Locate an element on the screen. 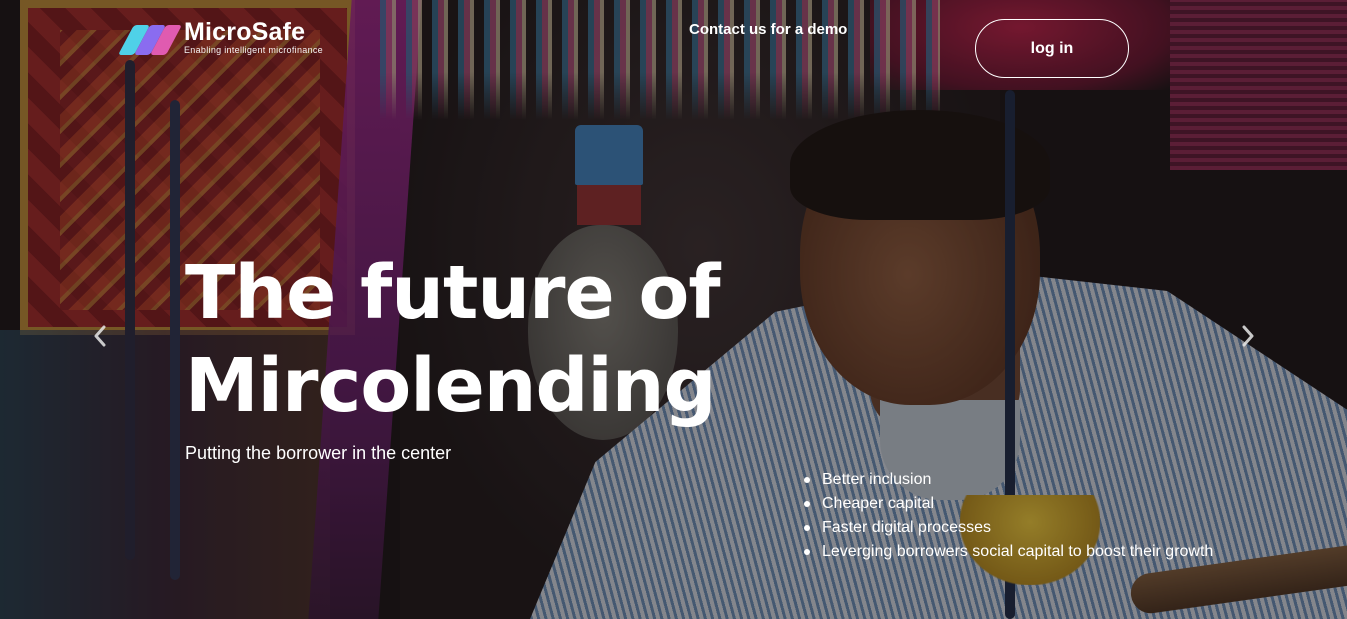 The width and height of the screenshot is (1347, 619). headline-line-1: The future of is located at coordinates (453, 293).